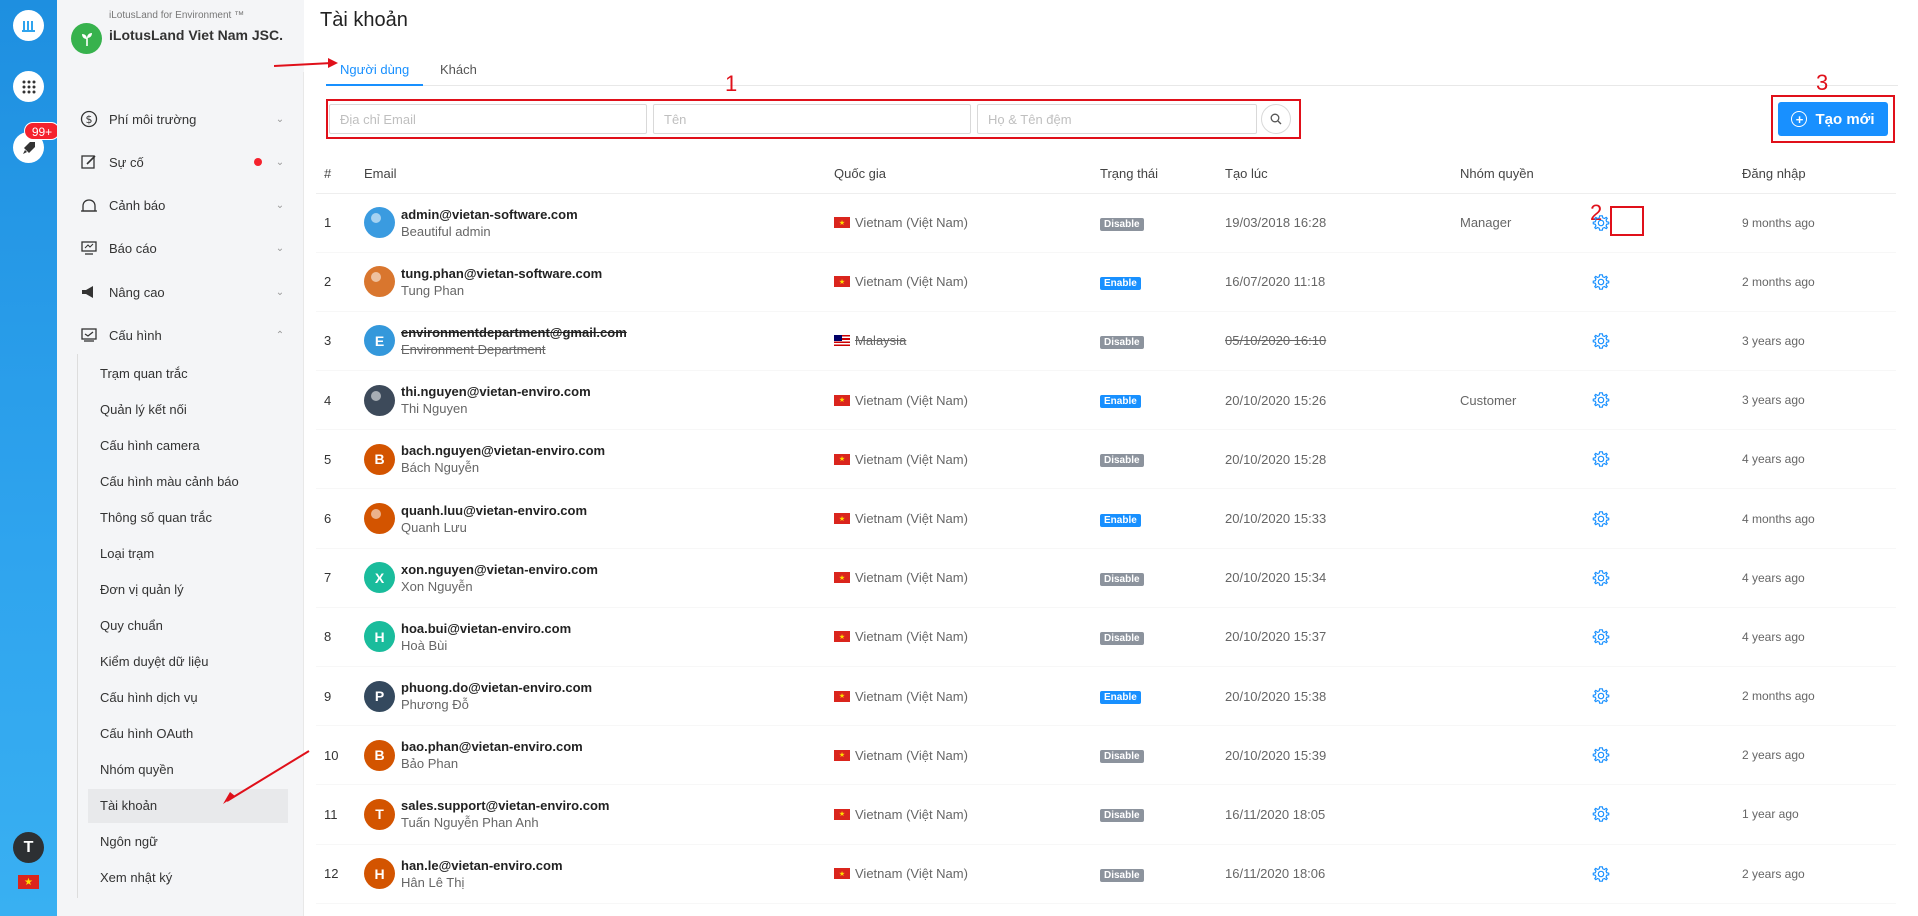 This screenshot has height=916, width=1918. What do you see at coordinates (336, 223) in the screenshot?
I see `row-number: 1` at bounding box center [336, 223].